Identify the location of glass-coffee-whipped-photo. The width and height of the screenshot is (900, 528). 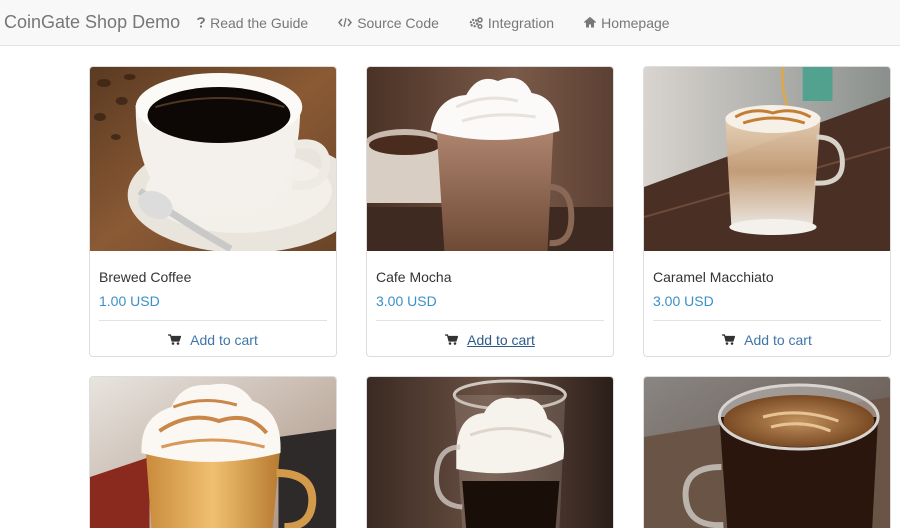
(490, 452).